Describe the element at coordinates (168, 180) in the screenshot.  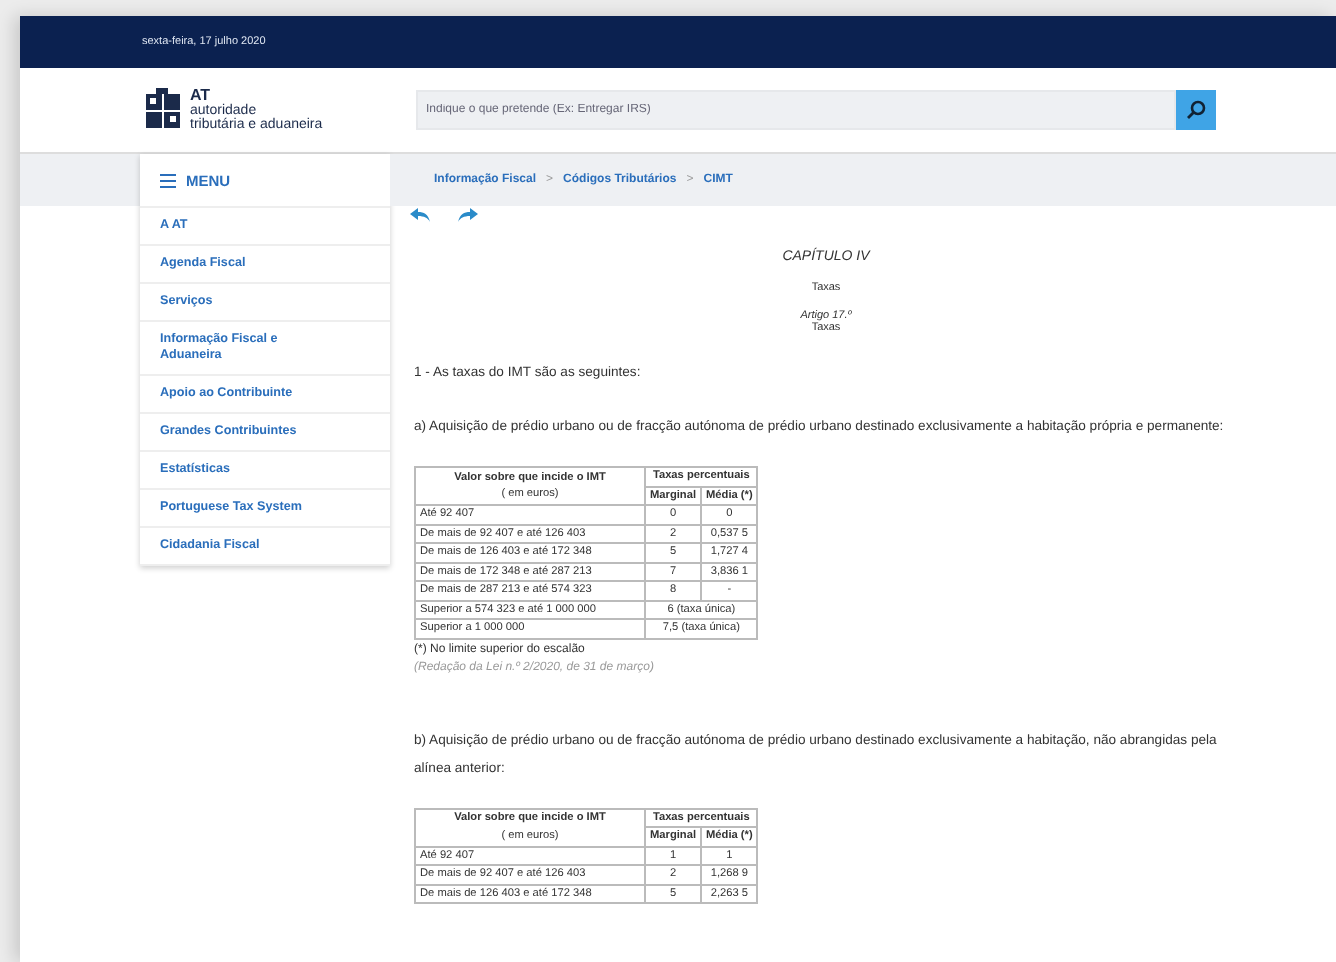
I see `menu-icon` at that location.